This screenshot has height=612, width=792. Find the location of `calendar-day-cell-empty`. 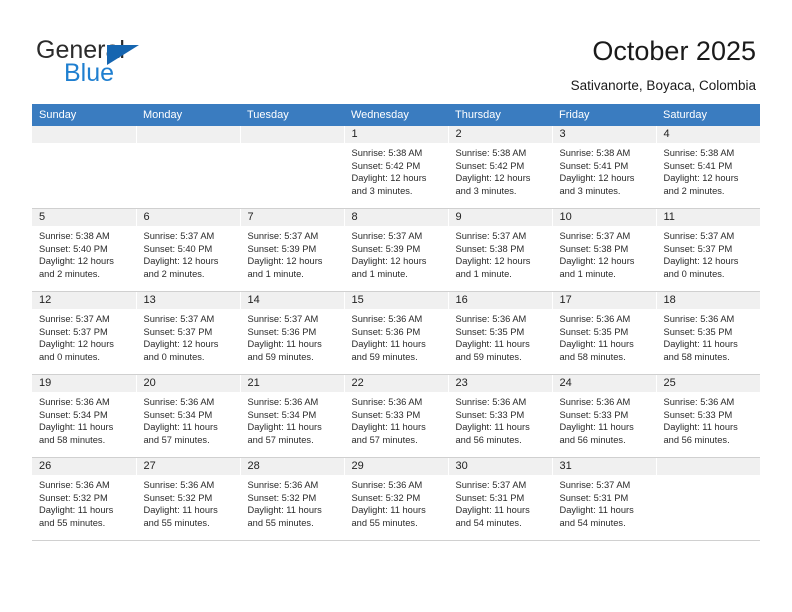

calendar-day-cell-empty is located at coordinates (292, 167).